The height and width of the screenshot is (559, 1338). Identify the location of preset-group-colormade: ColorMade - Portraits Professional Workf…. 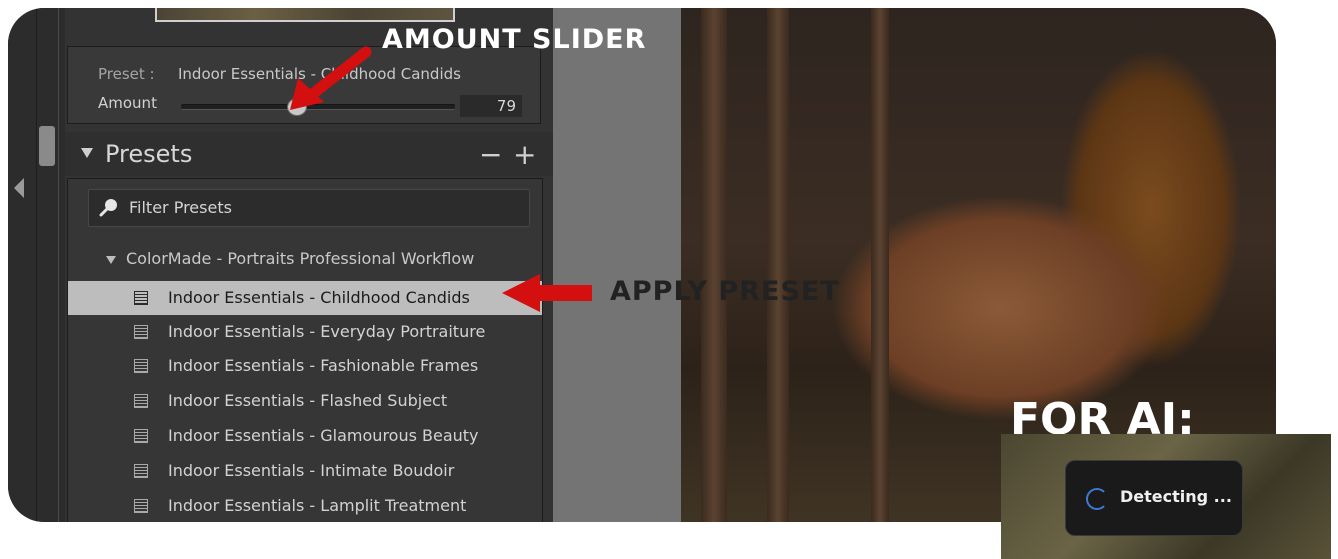
(290, 258).